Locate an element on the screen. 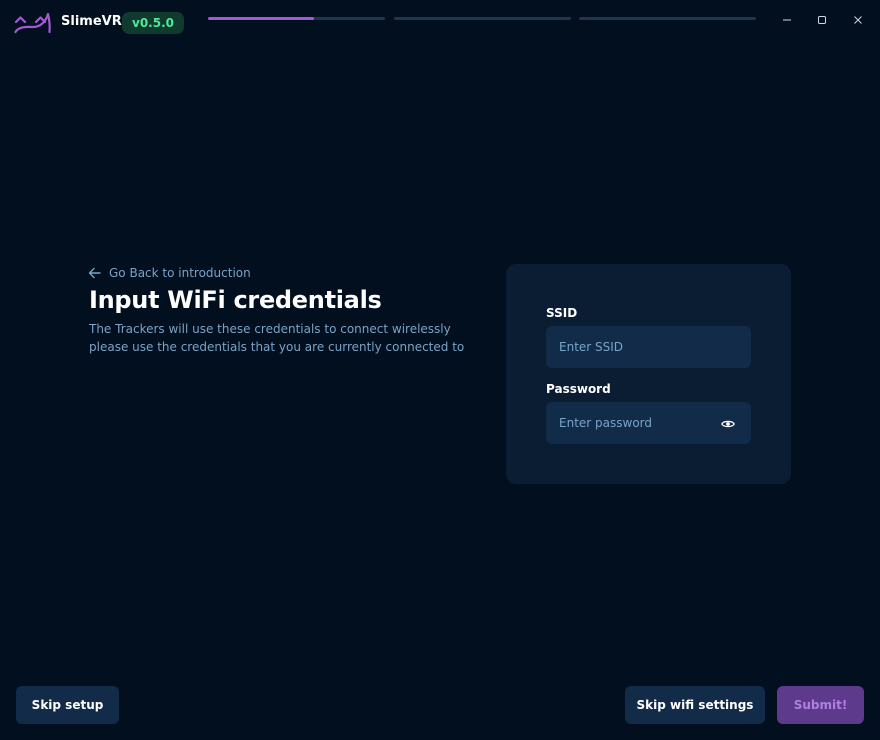 This screenshot has width=880, height=740. skip-setup-button: Skip setup is located at coordinates (67, 705).